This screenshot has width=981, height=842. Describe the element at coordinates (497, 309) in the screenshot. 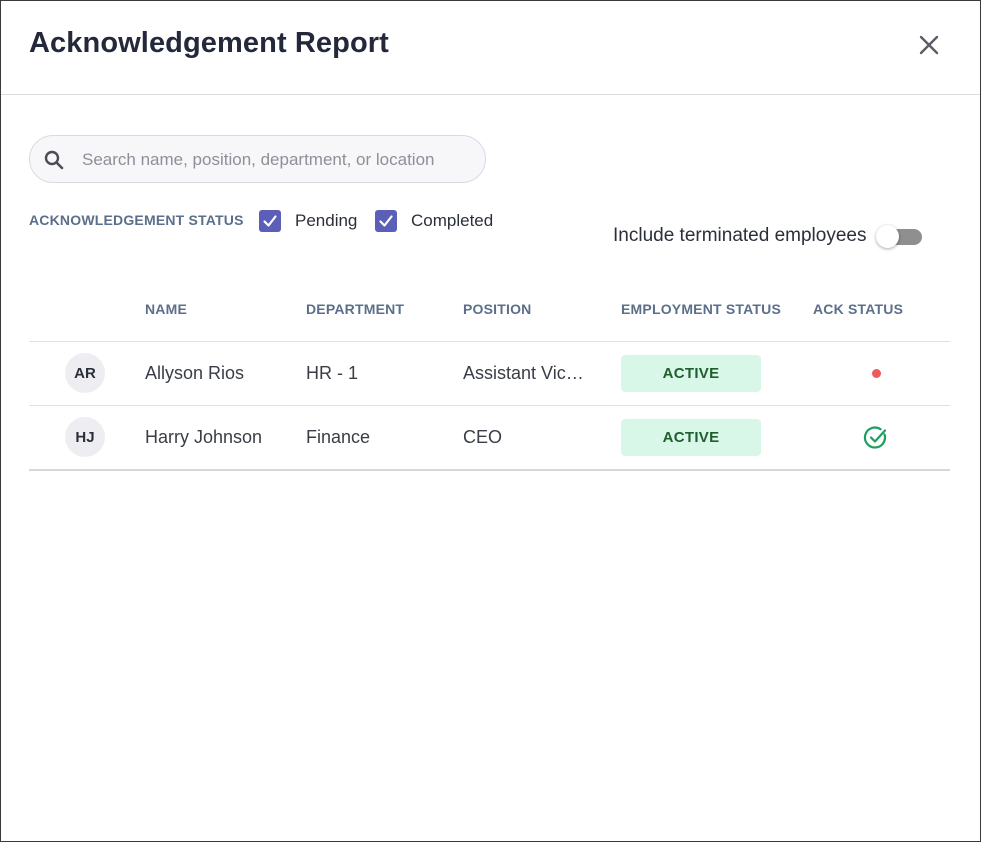

I see `column-header-position: POSITION` at that location.